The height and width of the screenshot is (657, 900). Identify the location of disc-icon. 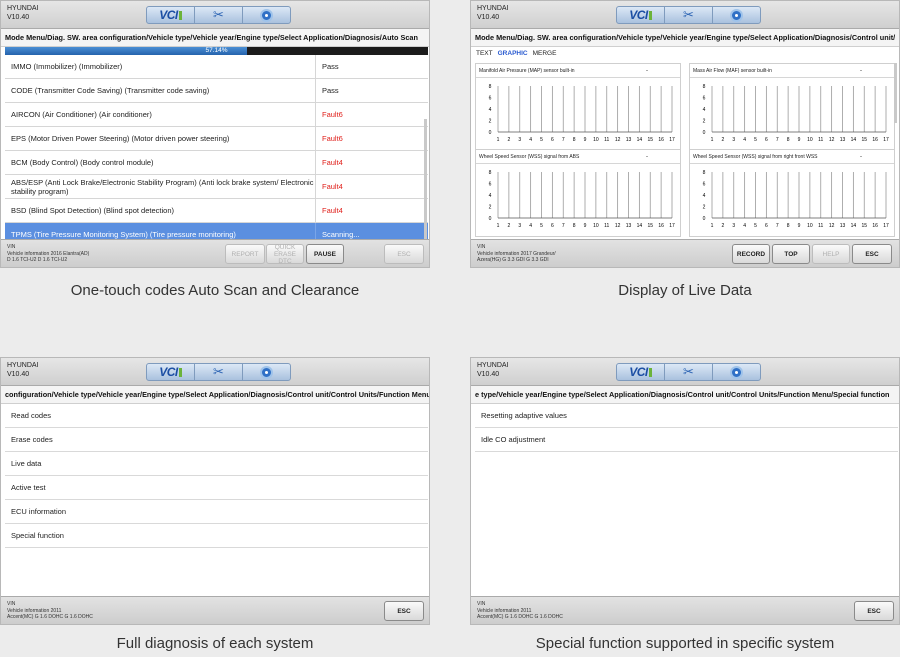
(266, 15).